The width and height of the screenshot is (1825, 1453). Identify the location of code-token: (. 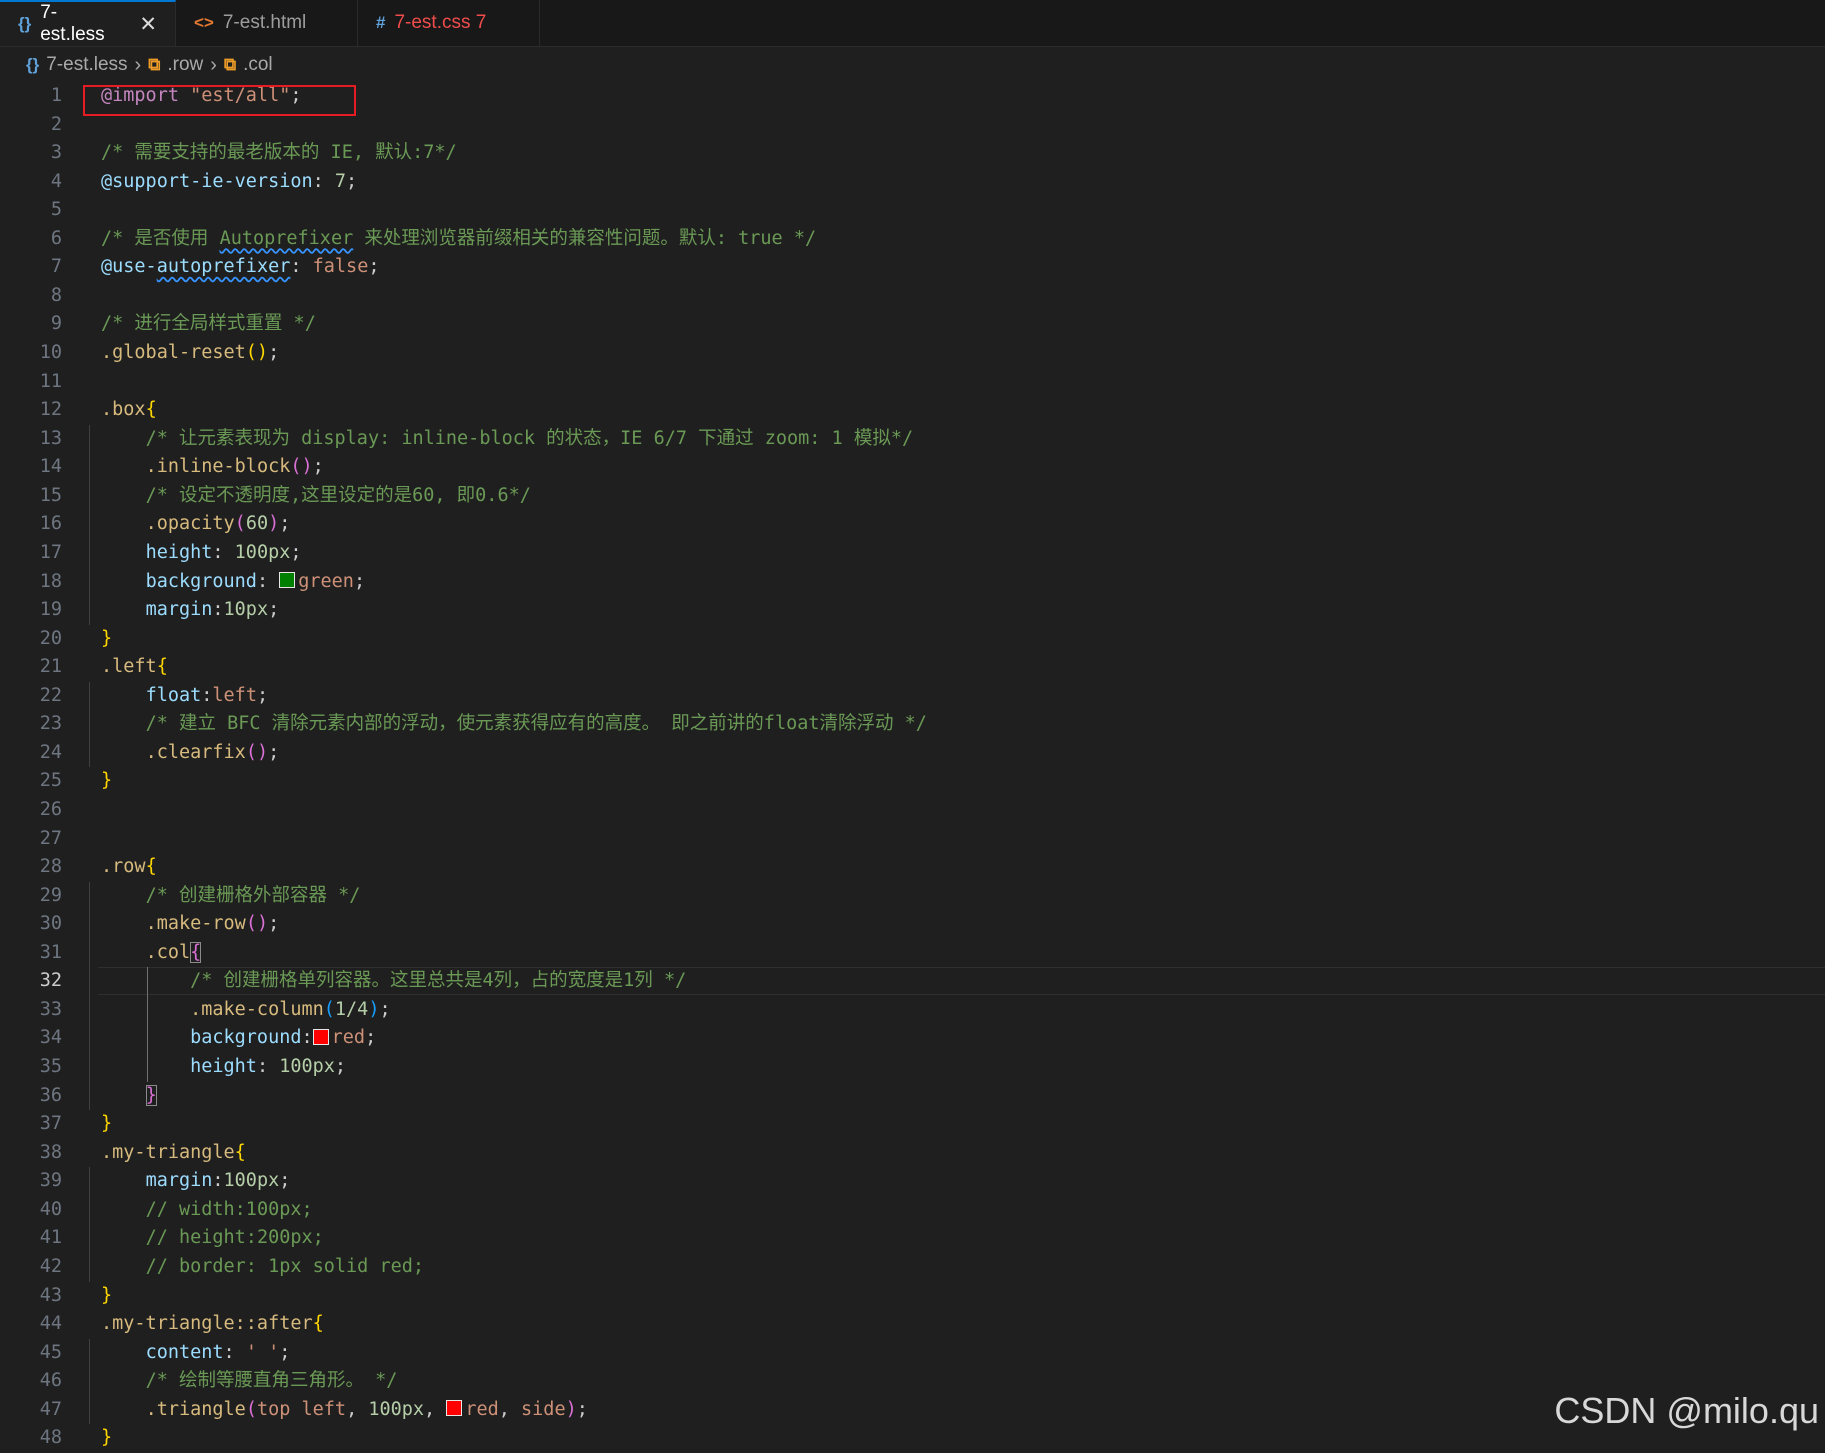
(251, 1409).